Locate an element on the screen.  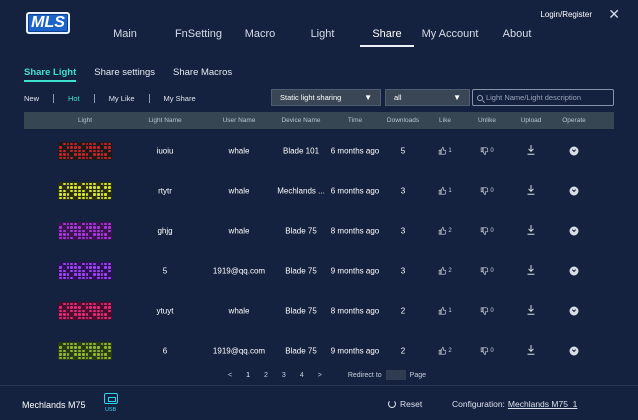
prev-page-button: < is located at coordinates (230, 375).